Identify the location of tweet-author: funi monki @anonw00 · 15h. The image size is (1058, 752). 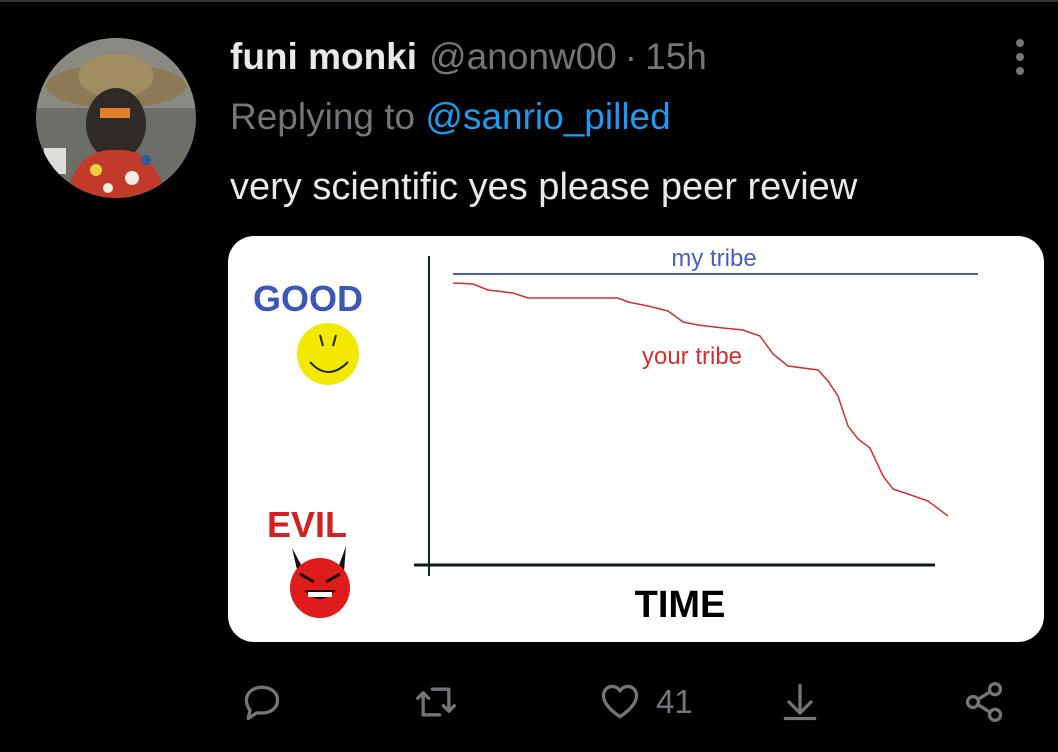
(468, 59).